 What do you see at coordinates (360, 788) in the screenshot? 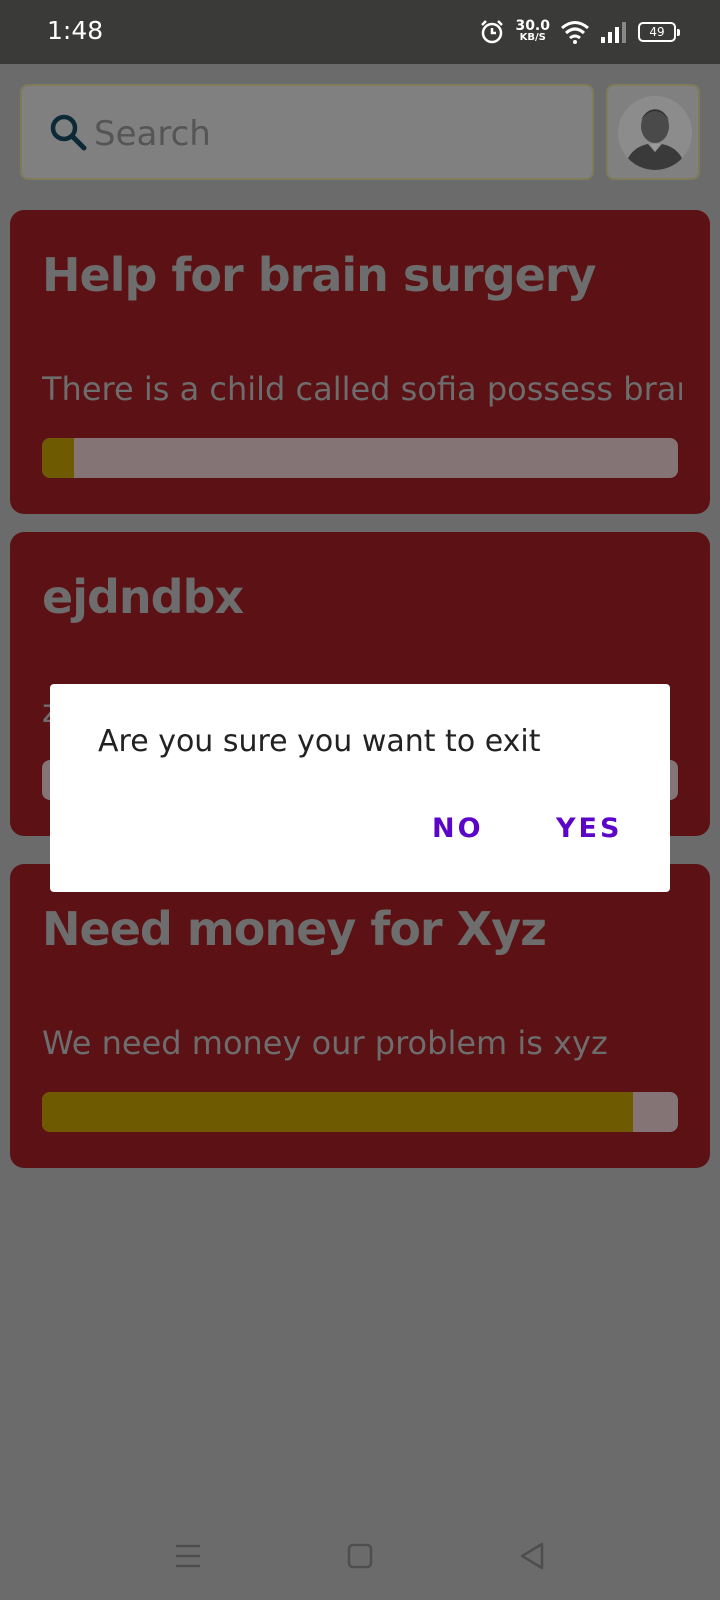
I see `exit-dialog: Are you sure you want to exit NO YES` at bounding box center [360, 788].